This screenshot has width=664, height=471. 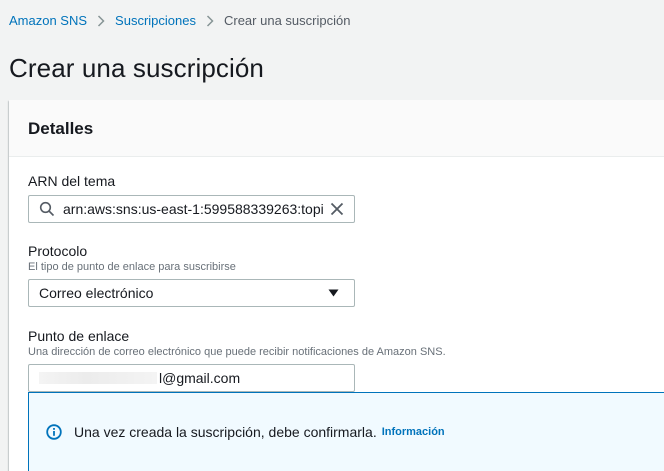 What do you see at coordinates (333, 293) in the screenshot?
I see `caret-down-icon` at bounding box center [333, 293].